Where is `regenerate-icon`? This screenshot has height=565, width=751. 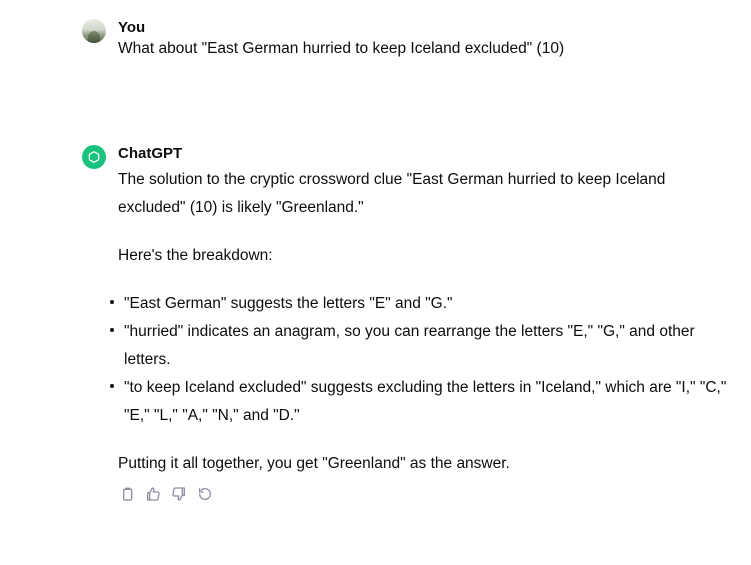 regenerate-icon is located at coordinates (205, 494).